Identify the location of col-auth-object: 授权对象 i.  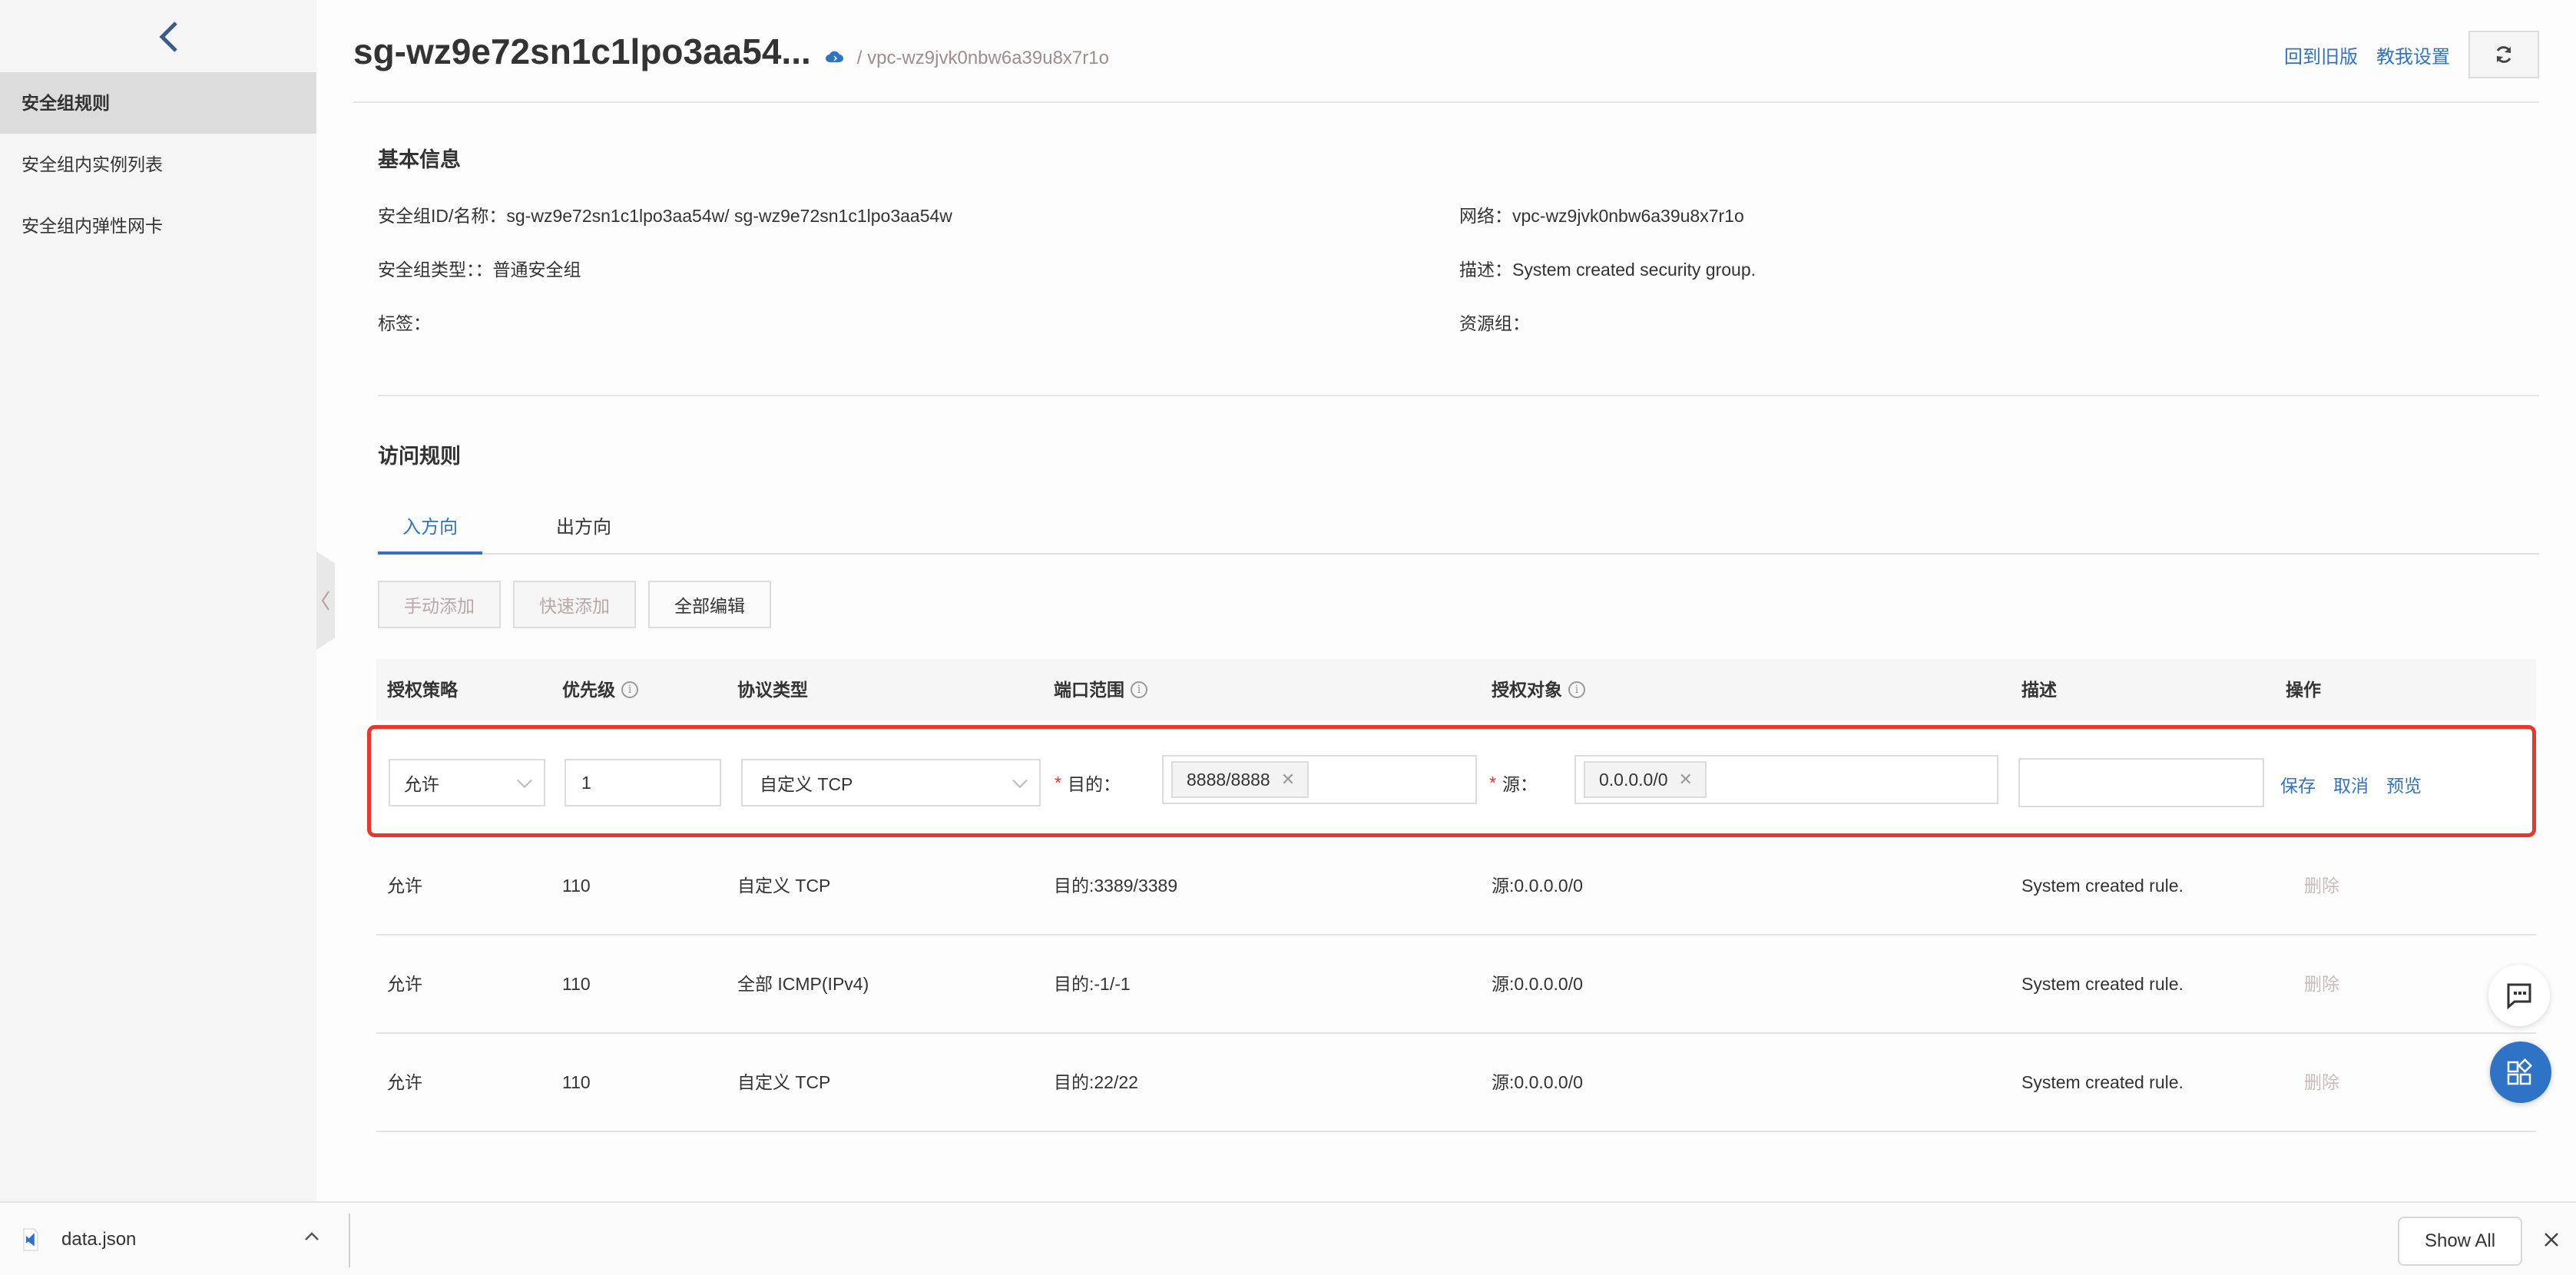
(1538, 689).